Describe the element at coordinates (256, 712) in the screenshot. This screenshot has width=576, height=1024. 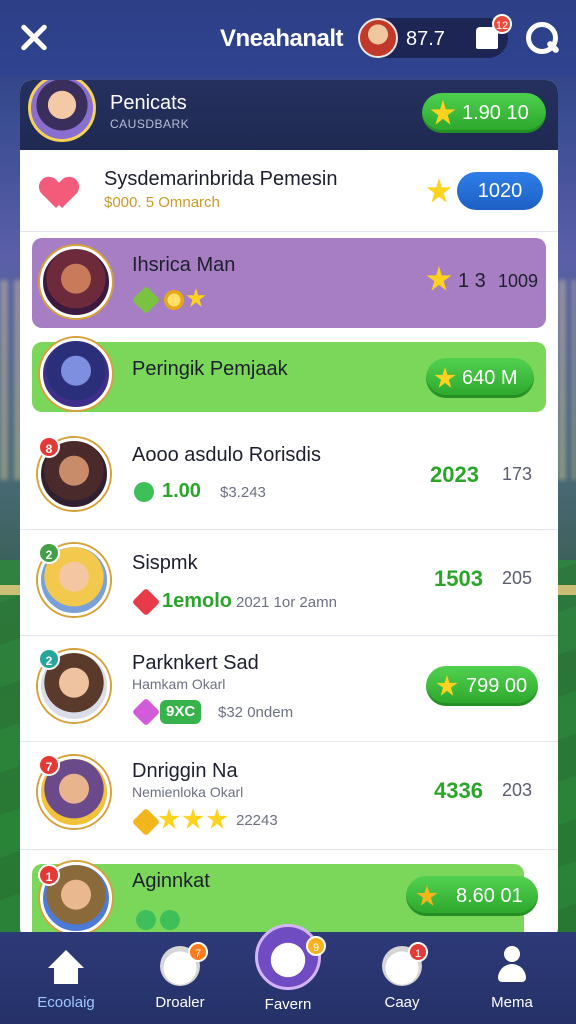
I see `row-detail: $32 0ndem` at that location.